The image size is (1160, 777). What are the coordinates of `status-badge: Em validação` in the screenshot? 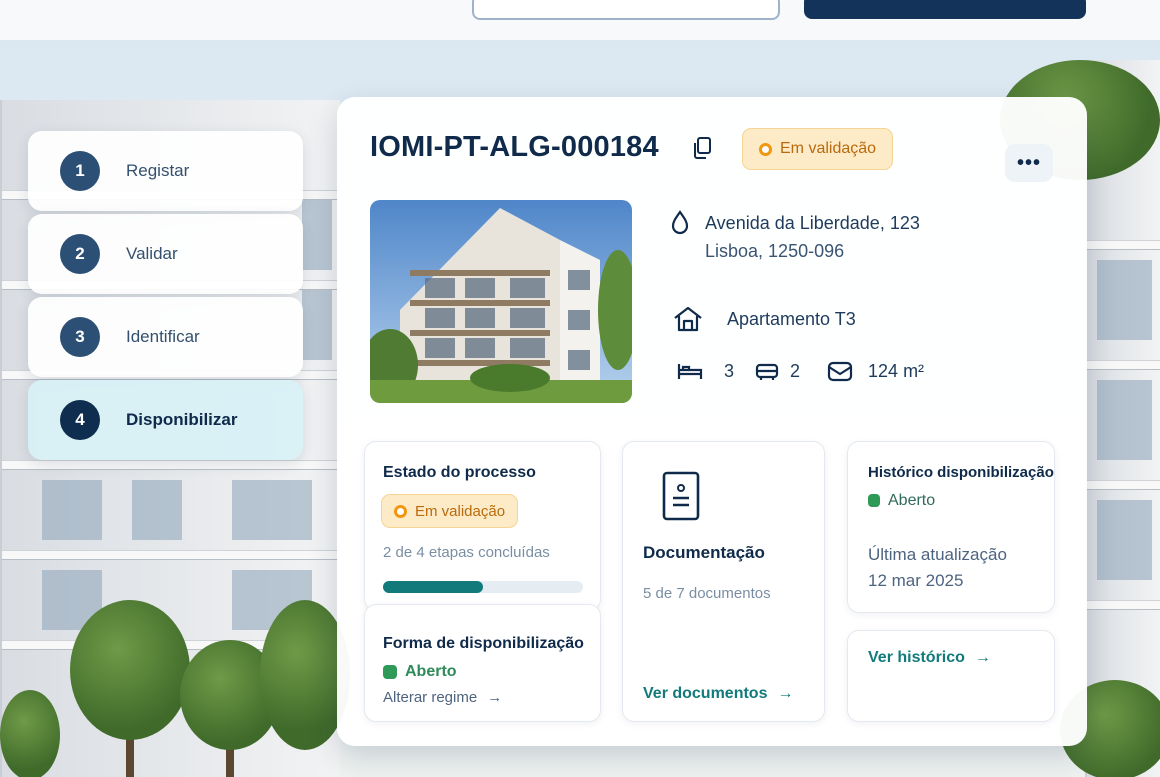 It's located at (818, 149).